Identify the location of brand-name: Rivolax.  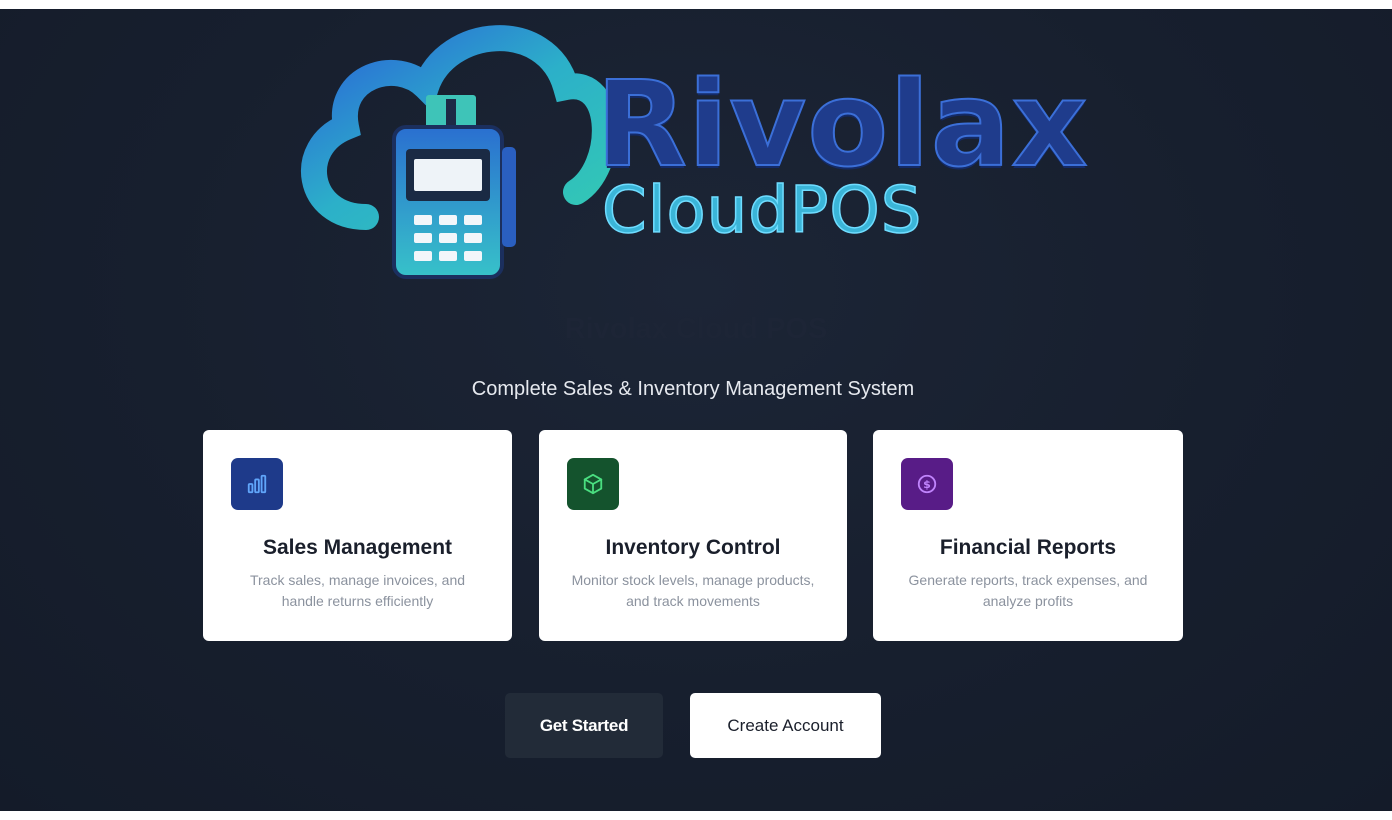
(842, 124).